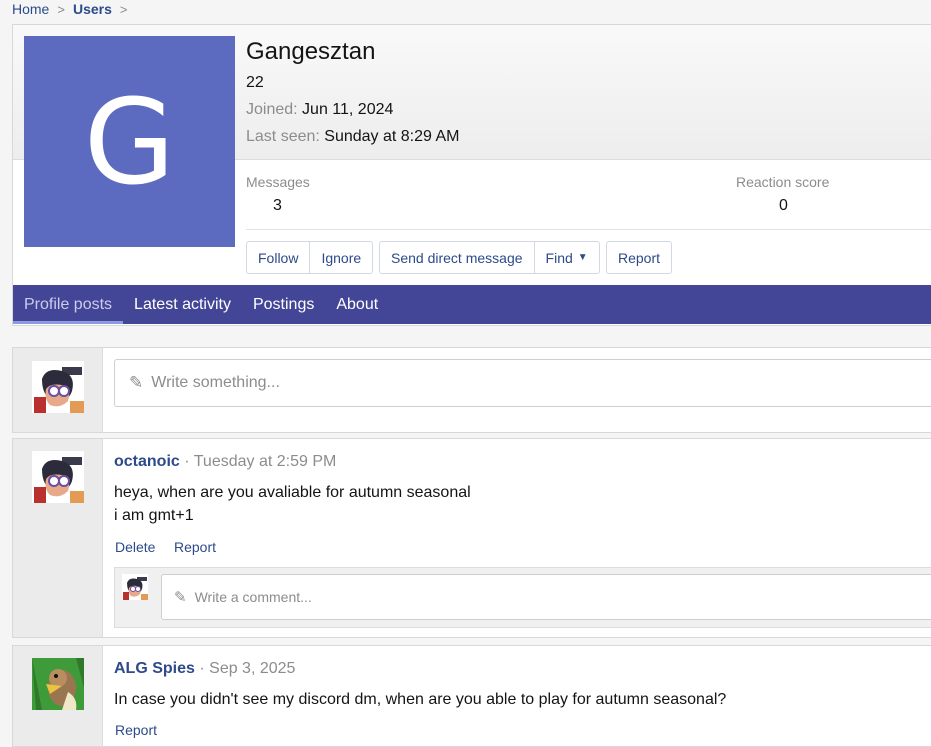  Describe the element at coordinates (357, 304) in the screenshot. I see `tab-about: About` at that location.